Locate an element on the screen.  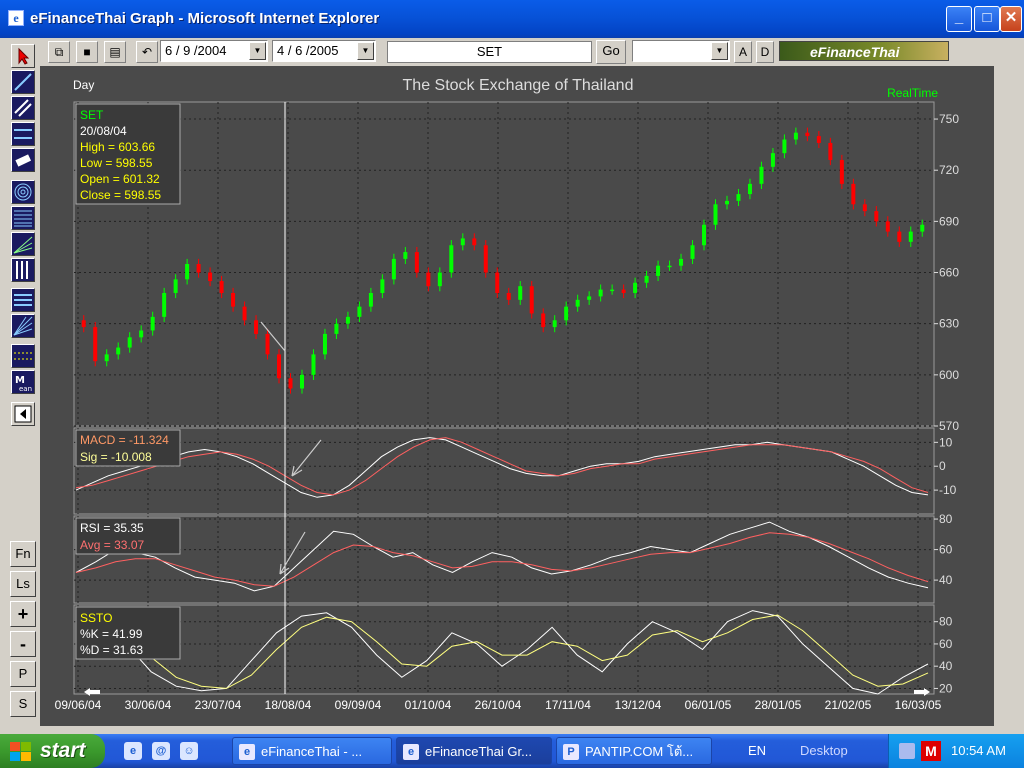
fibonacci-lines-icon is located at coordinates (23, 218).